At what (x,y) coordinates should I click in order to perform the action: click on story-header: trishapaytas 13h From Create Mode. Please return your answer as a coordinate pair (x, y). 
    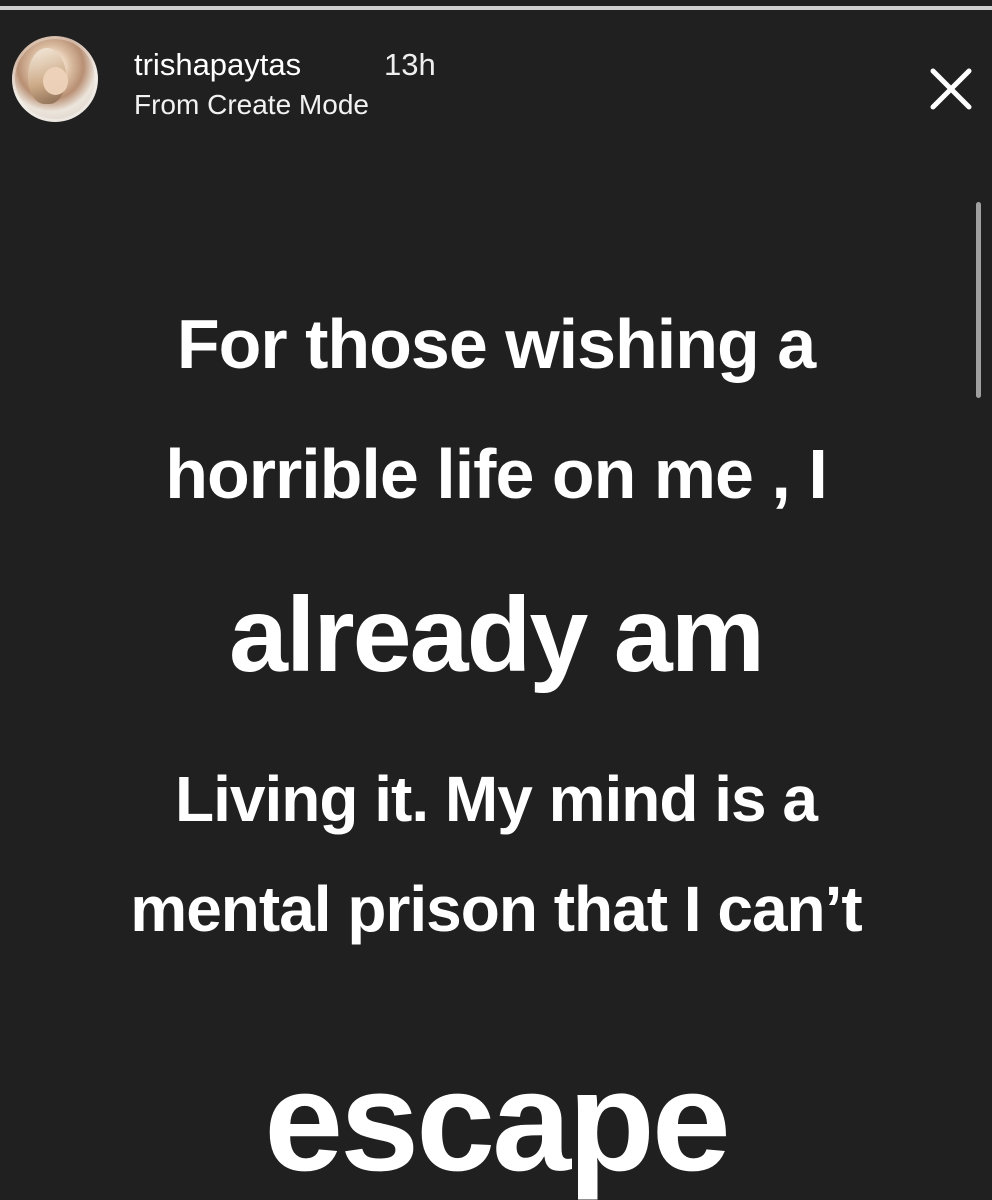
    Looking at the image, I should click on (496, 85).